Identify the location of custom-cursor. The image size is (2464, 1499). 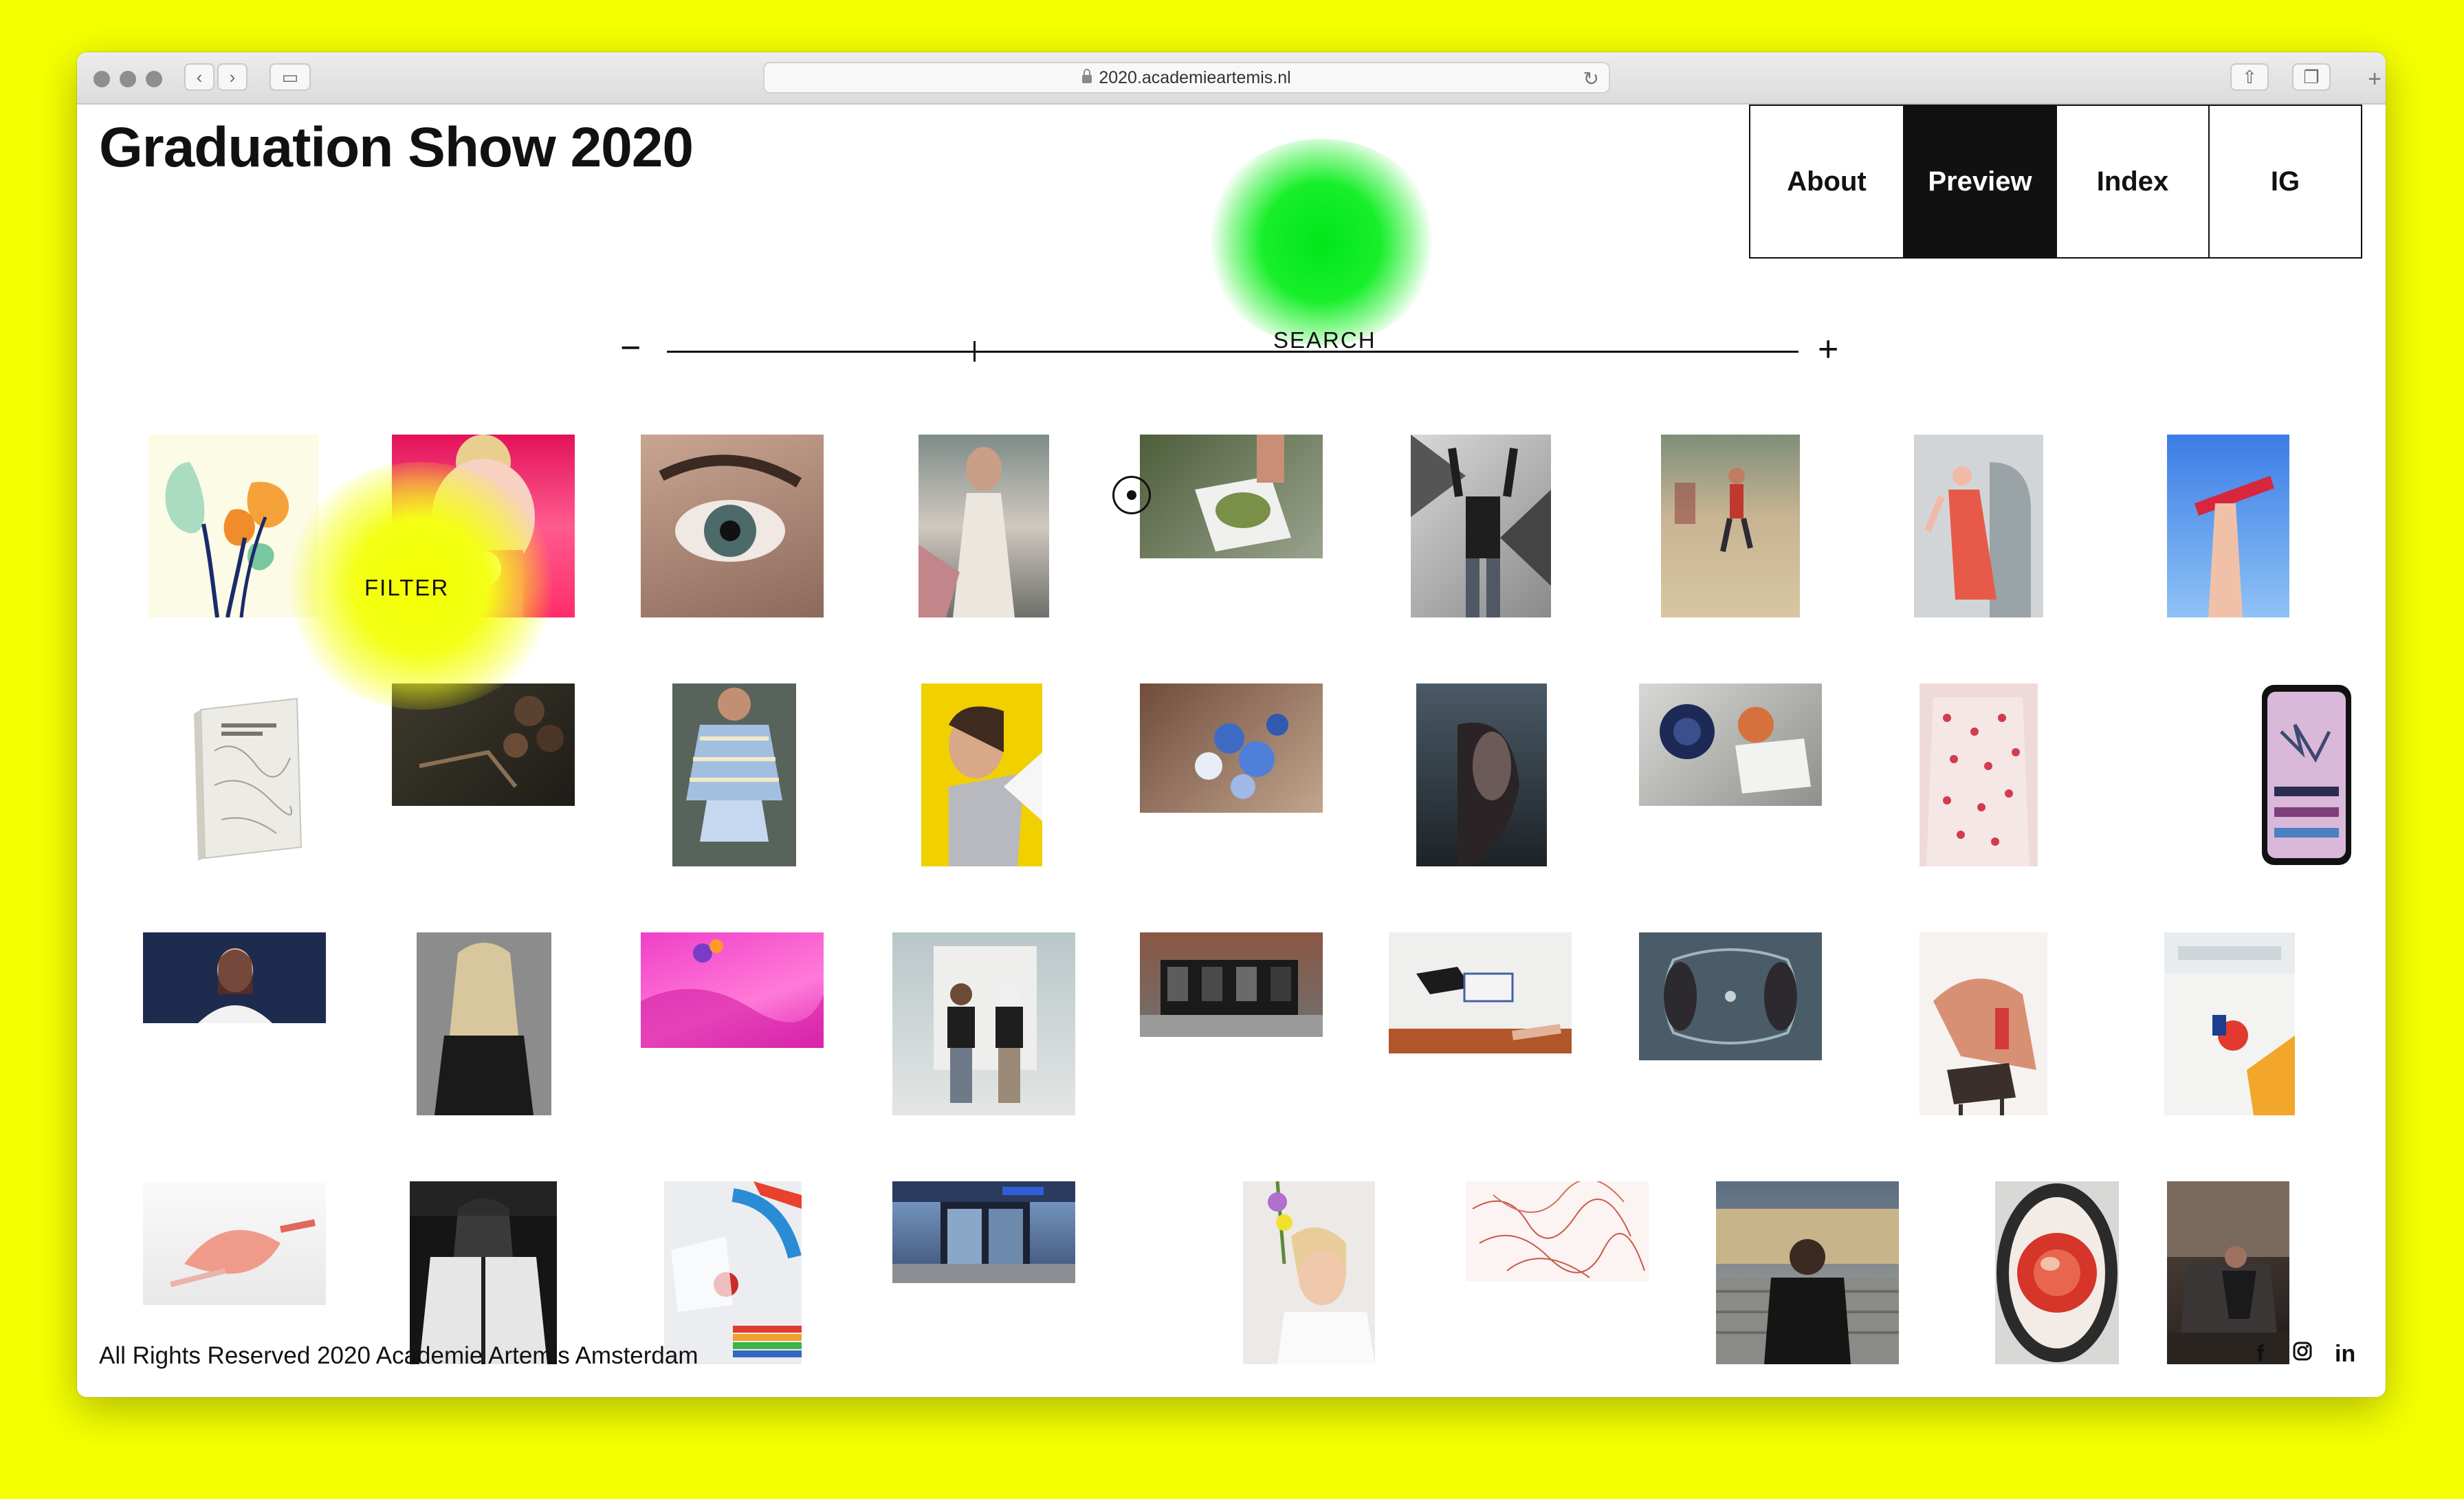
(1131, 495).